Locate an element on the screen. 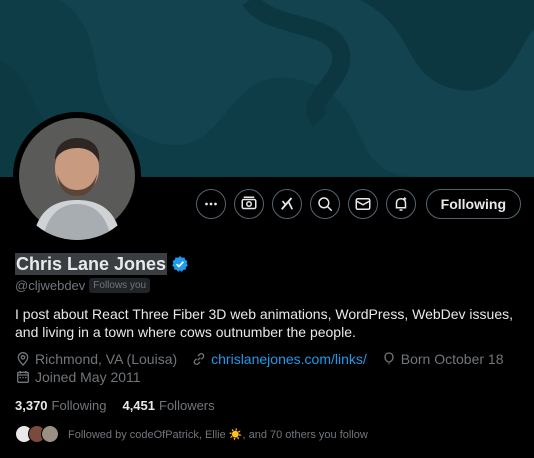  mutual-avatars is located at coordinates (37, 434).